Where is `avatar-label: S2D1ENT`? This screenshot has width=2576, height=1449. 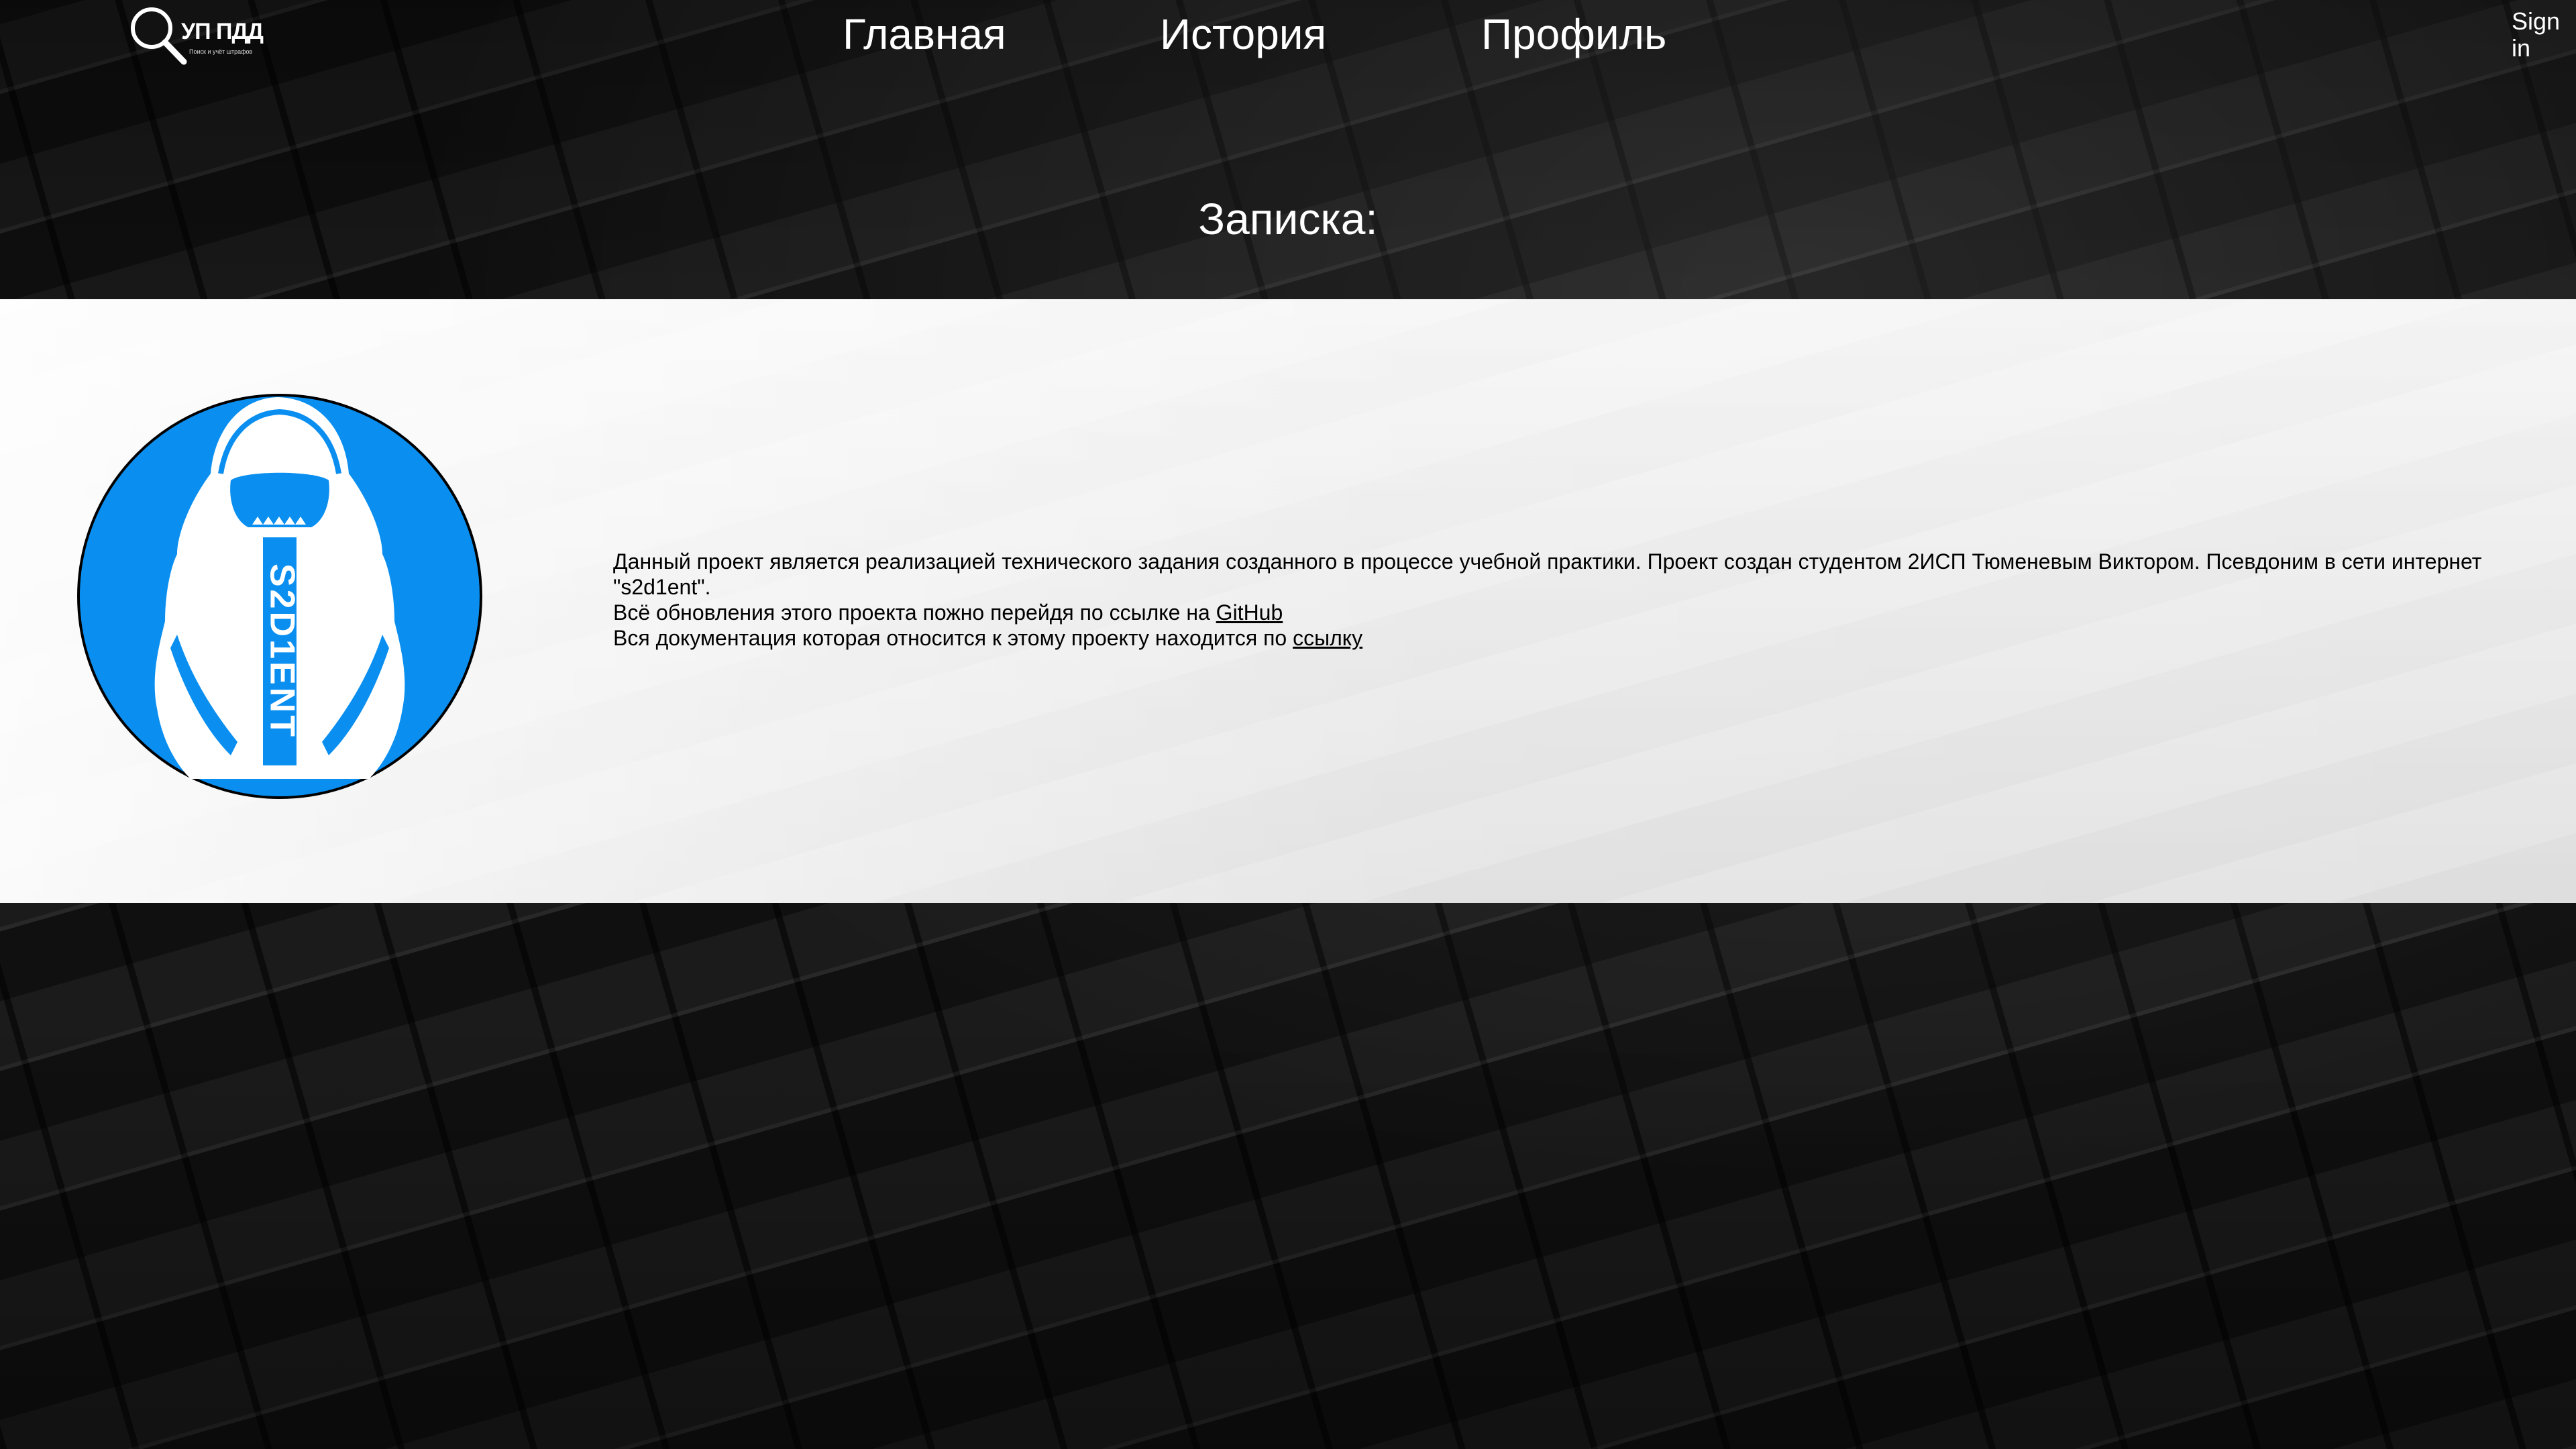 avatar-label: S2D1ENT is located at coordinates (281, 651).